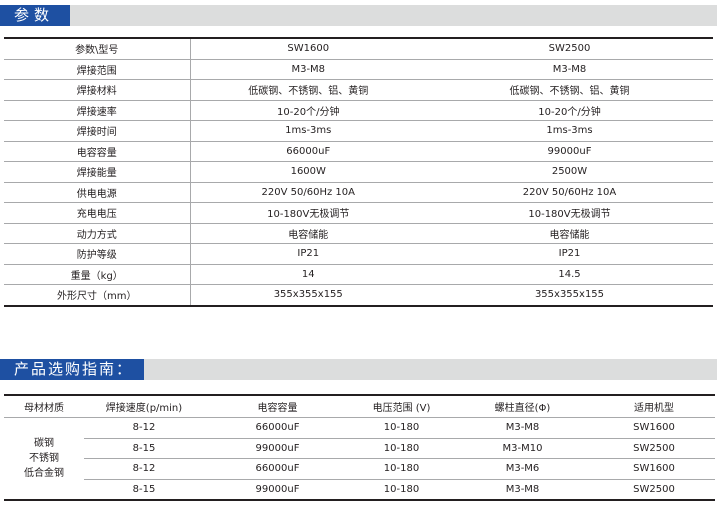  Describe the element at coordinates (97, 233) in the screenshot. I see `param-label: 动力方式` at that location.